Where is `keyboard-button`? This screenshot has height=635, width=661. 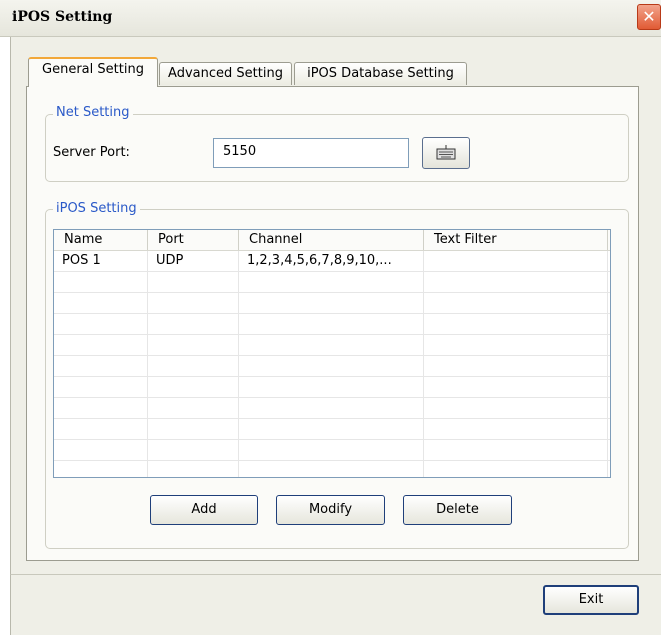
keyboard-button is located at coordinates (446, 153).